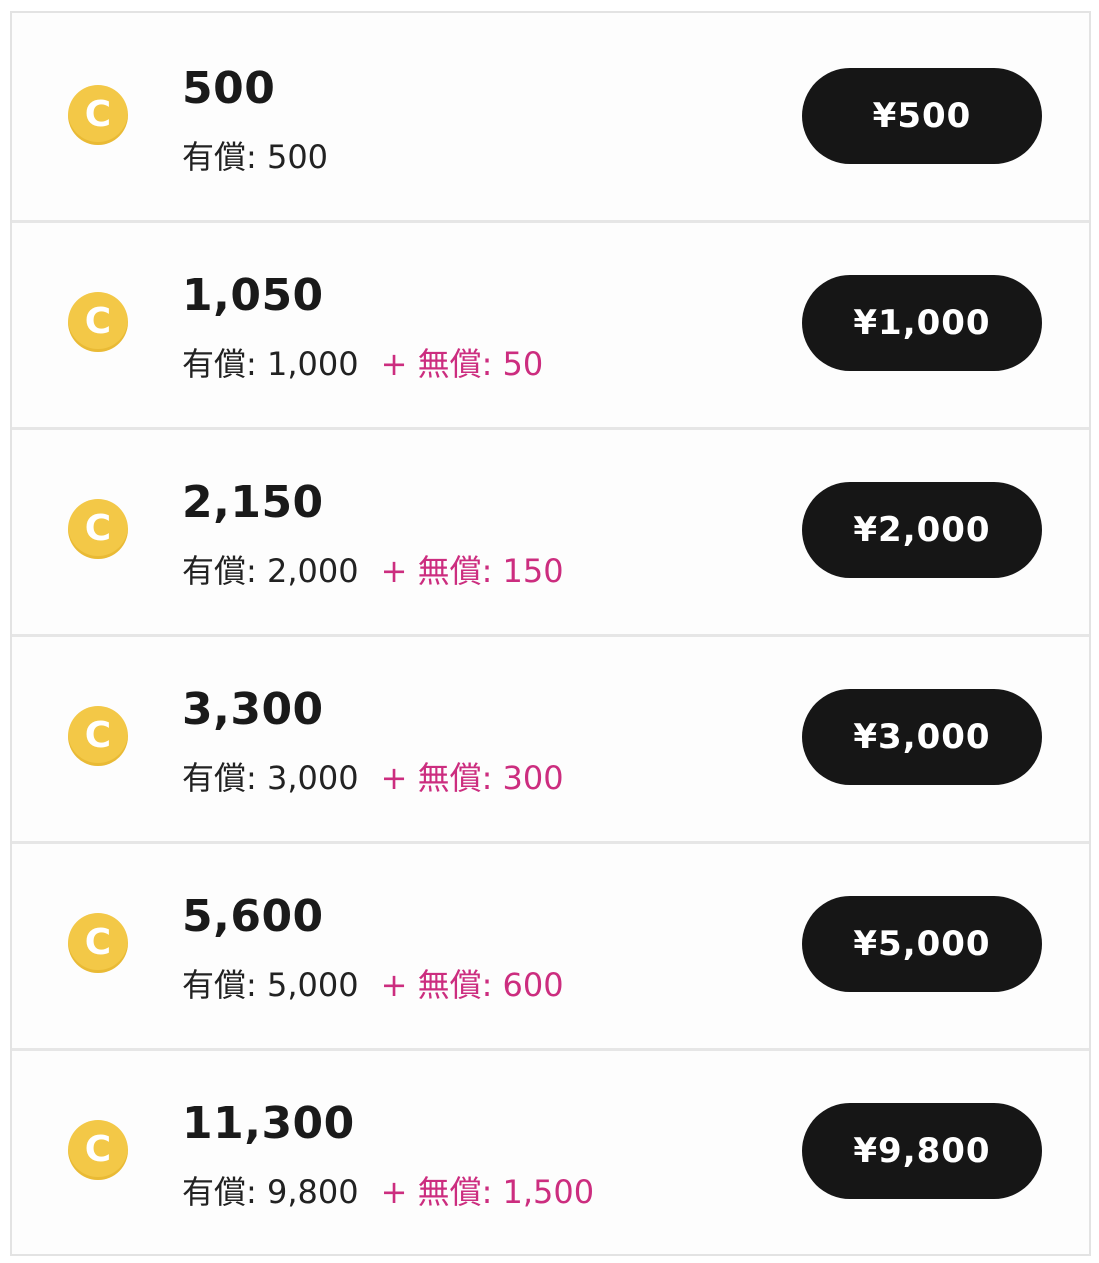 Image resolution: width=1099 pixels, height=1263 pixels. Describe the element at coordinates (255, 157) in the screenshot. I see `paid-coins-label: 有償: 500` at that location.